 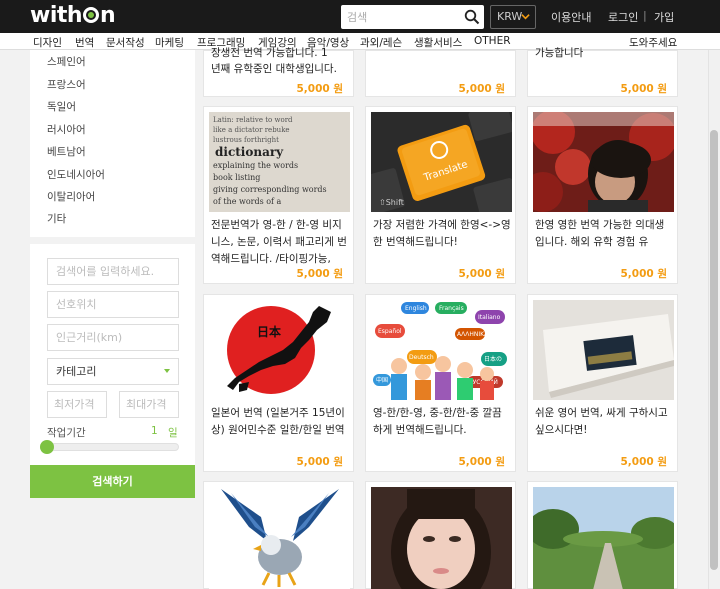 I want to click on service-card: 가능합니다 5,000 원, so click(x=602, y=72).